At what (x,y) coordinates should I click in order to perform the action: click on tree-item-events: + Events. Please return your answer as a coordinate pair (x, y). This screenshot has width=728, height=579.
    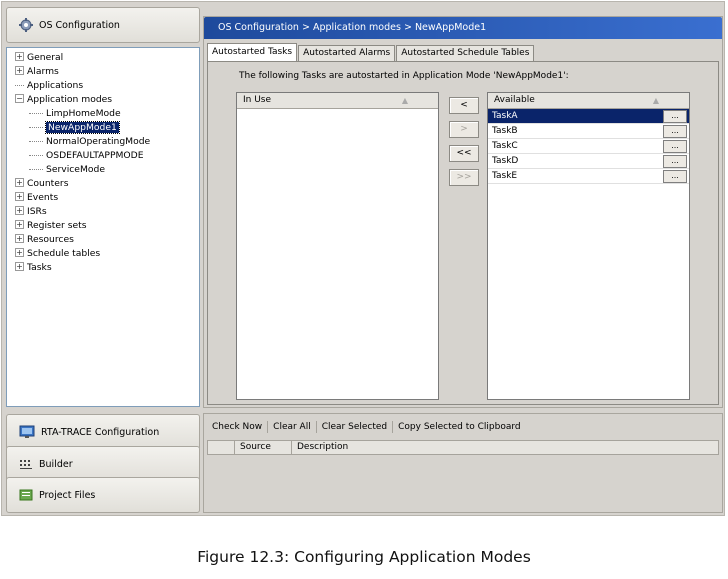
    Looking at the image, I should click on (107, 198).